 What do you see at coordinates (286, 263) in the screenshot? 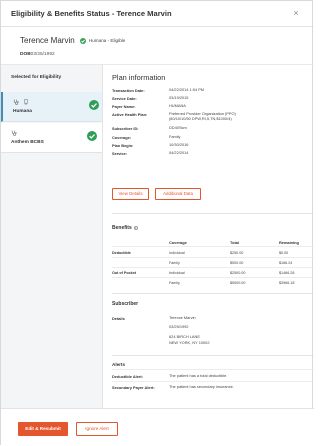
I see `benefit-remaining: $166.24` at bounding box center [286, 263].